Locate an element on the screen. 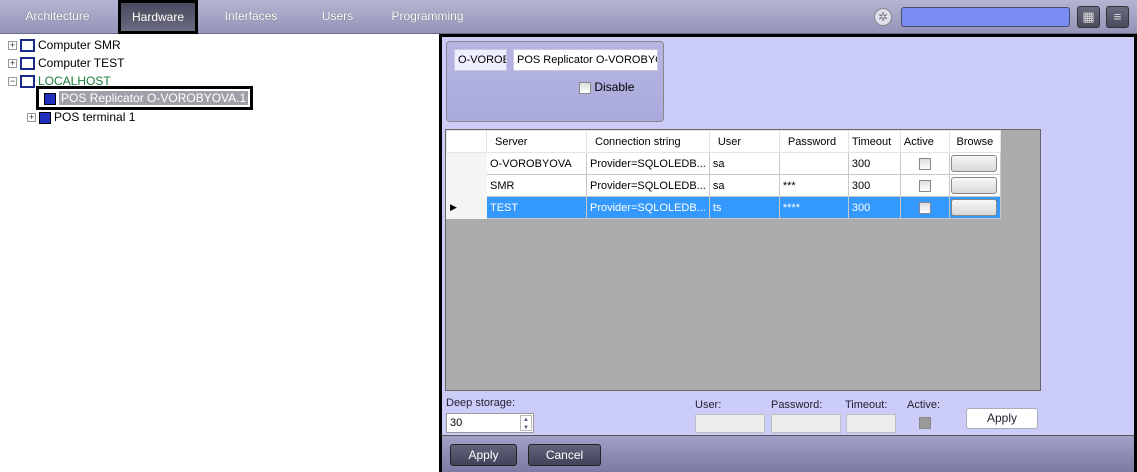  settings-gear-icon: ✲ is located at coordinates (883, 17).